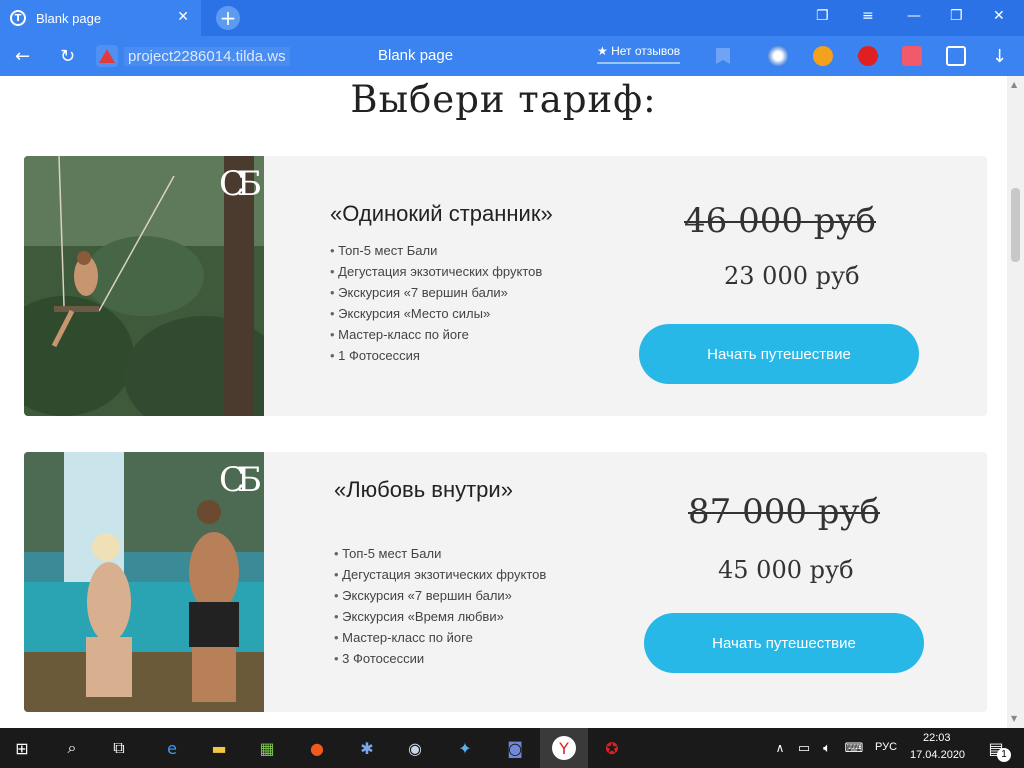 The image size is (1024, 768). Describe the element at coordinates (144, 286) in the screenshot. I see `tariff-photo-jungle-swing: СБ` at that location.